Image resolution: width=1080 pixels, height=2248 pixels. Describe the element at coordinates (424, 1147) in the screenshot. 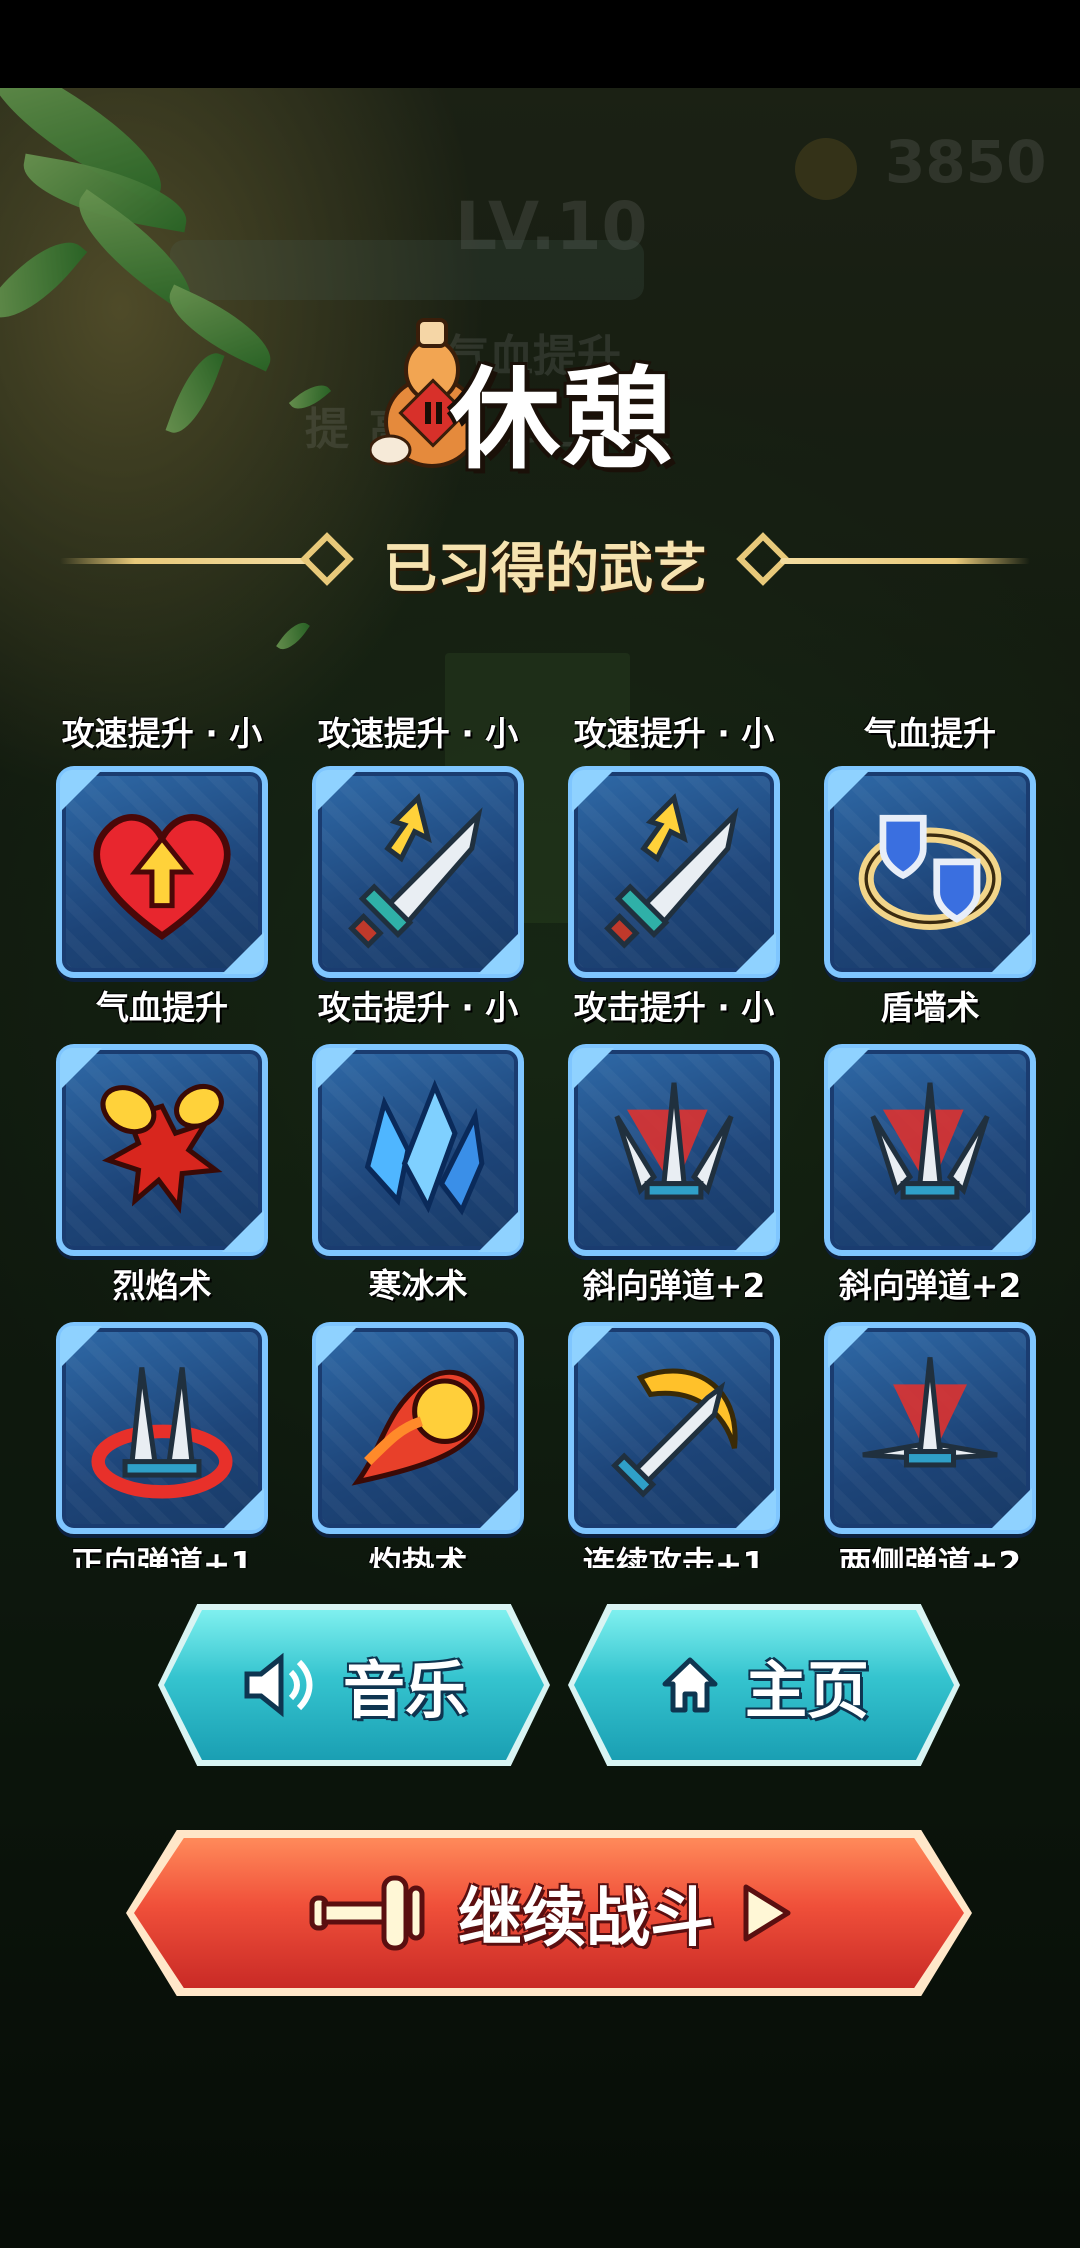

I see `ice-crystal-icon` at that location.